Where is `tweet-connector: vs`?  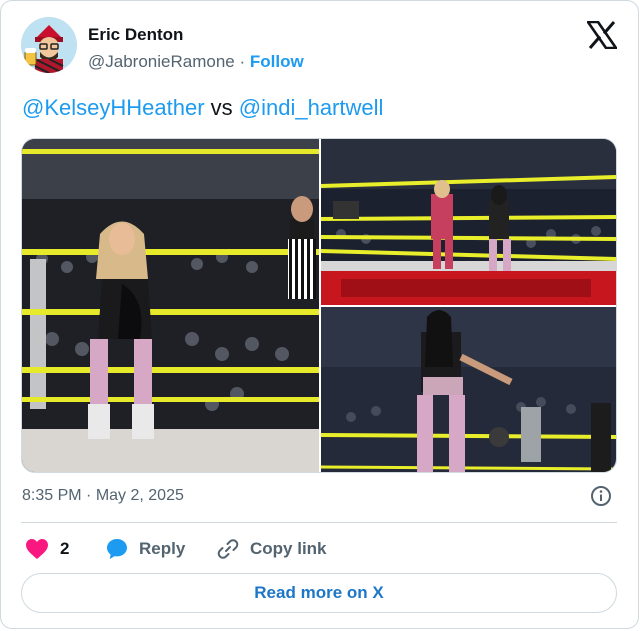
tweet-connector: vs is located at coordinates (221, 107).